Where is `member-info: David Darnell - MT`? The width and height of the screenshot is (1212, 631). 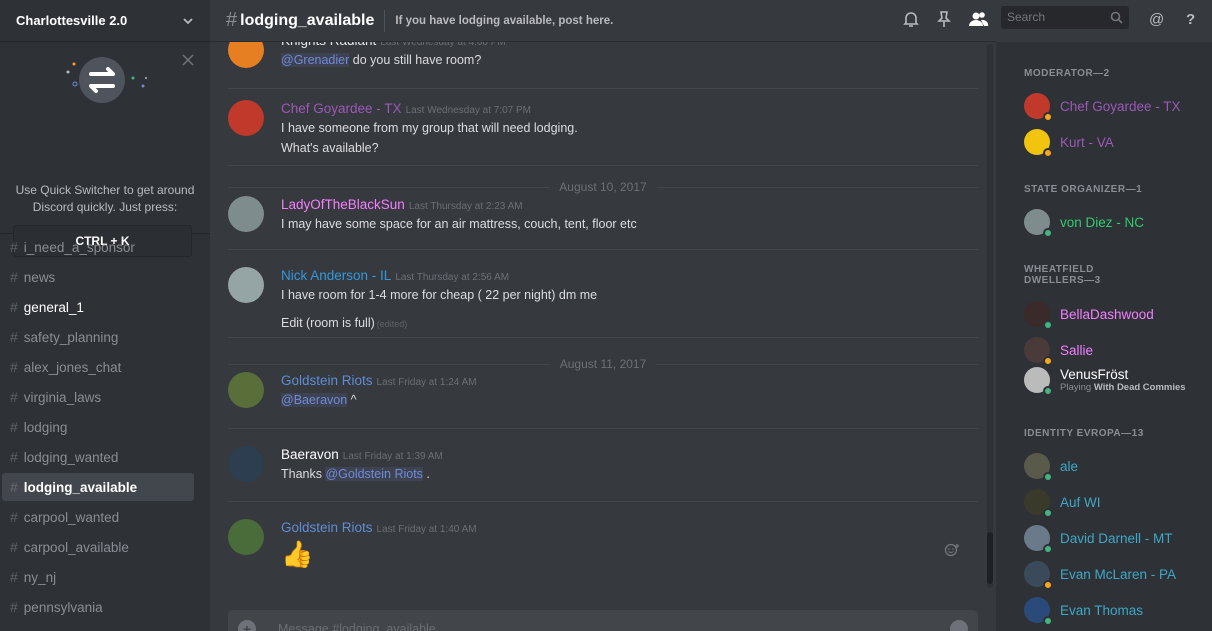 member-info: David Darnell - MT is located at coordinates (1116, 538).